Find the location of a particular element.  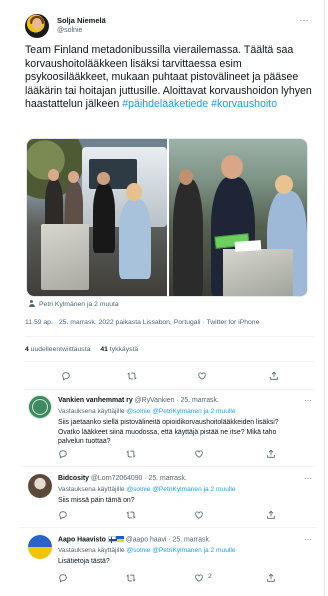

hashtag-link: #päihdelääketiede is located at coordinates (165, 104).